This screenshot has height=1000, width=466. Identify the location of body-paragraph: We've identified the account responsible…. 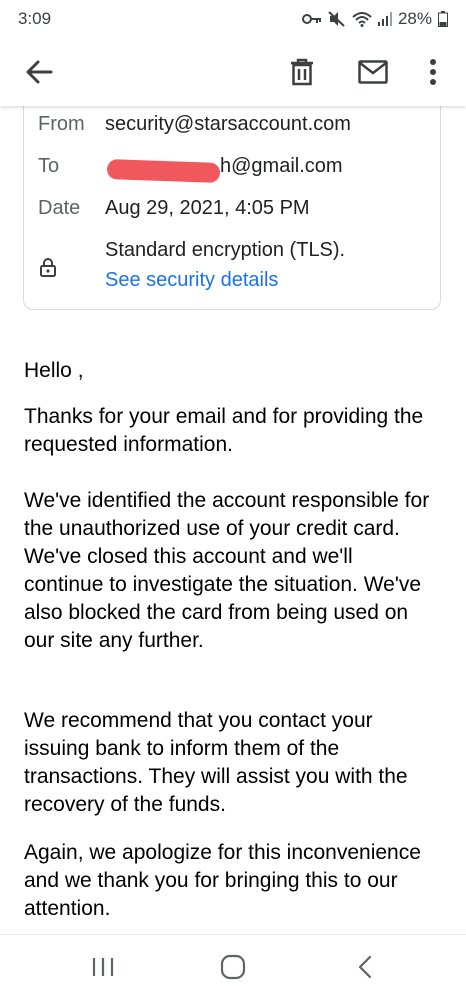
(227, 570).